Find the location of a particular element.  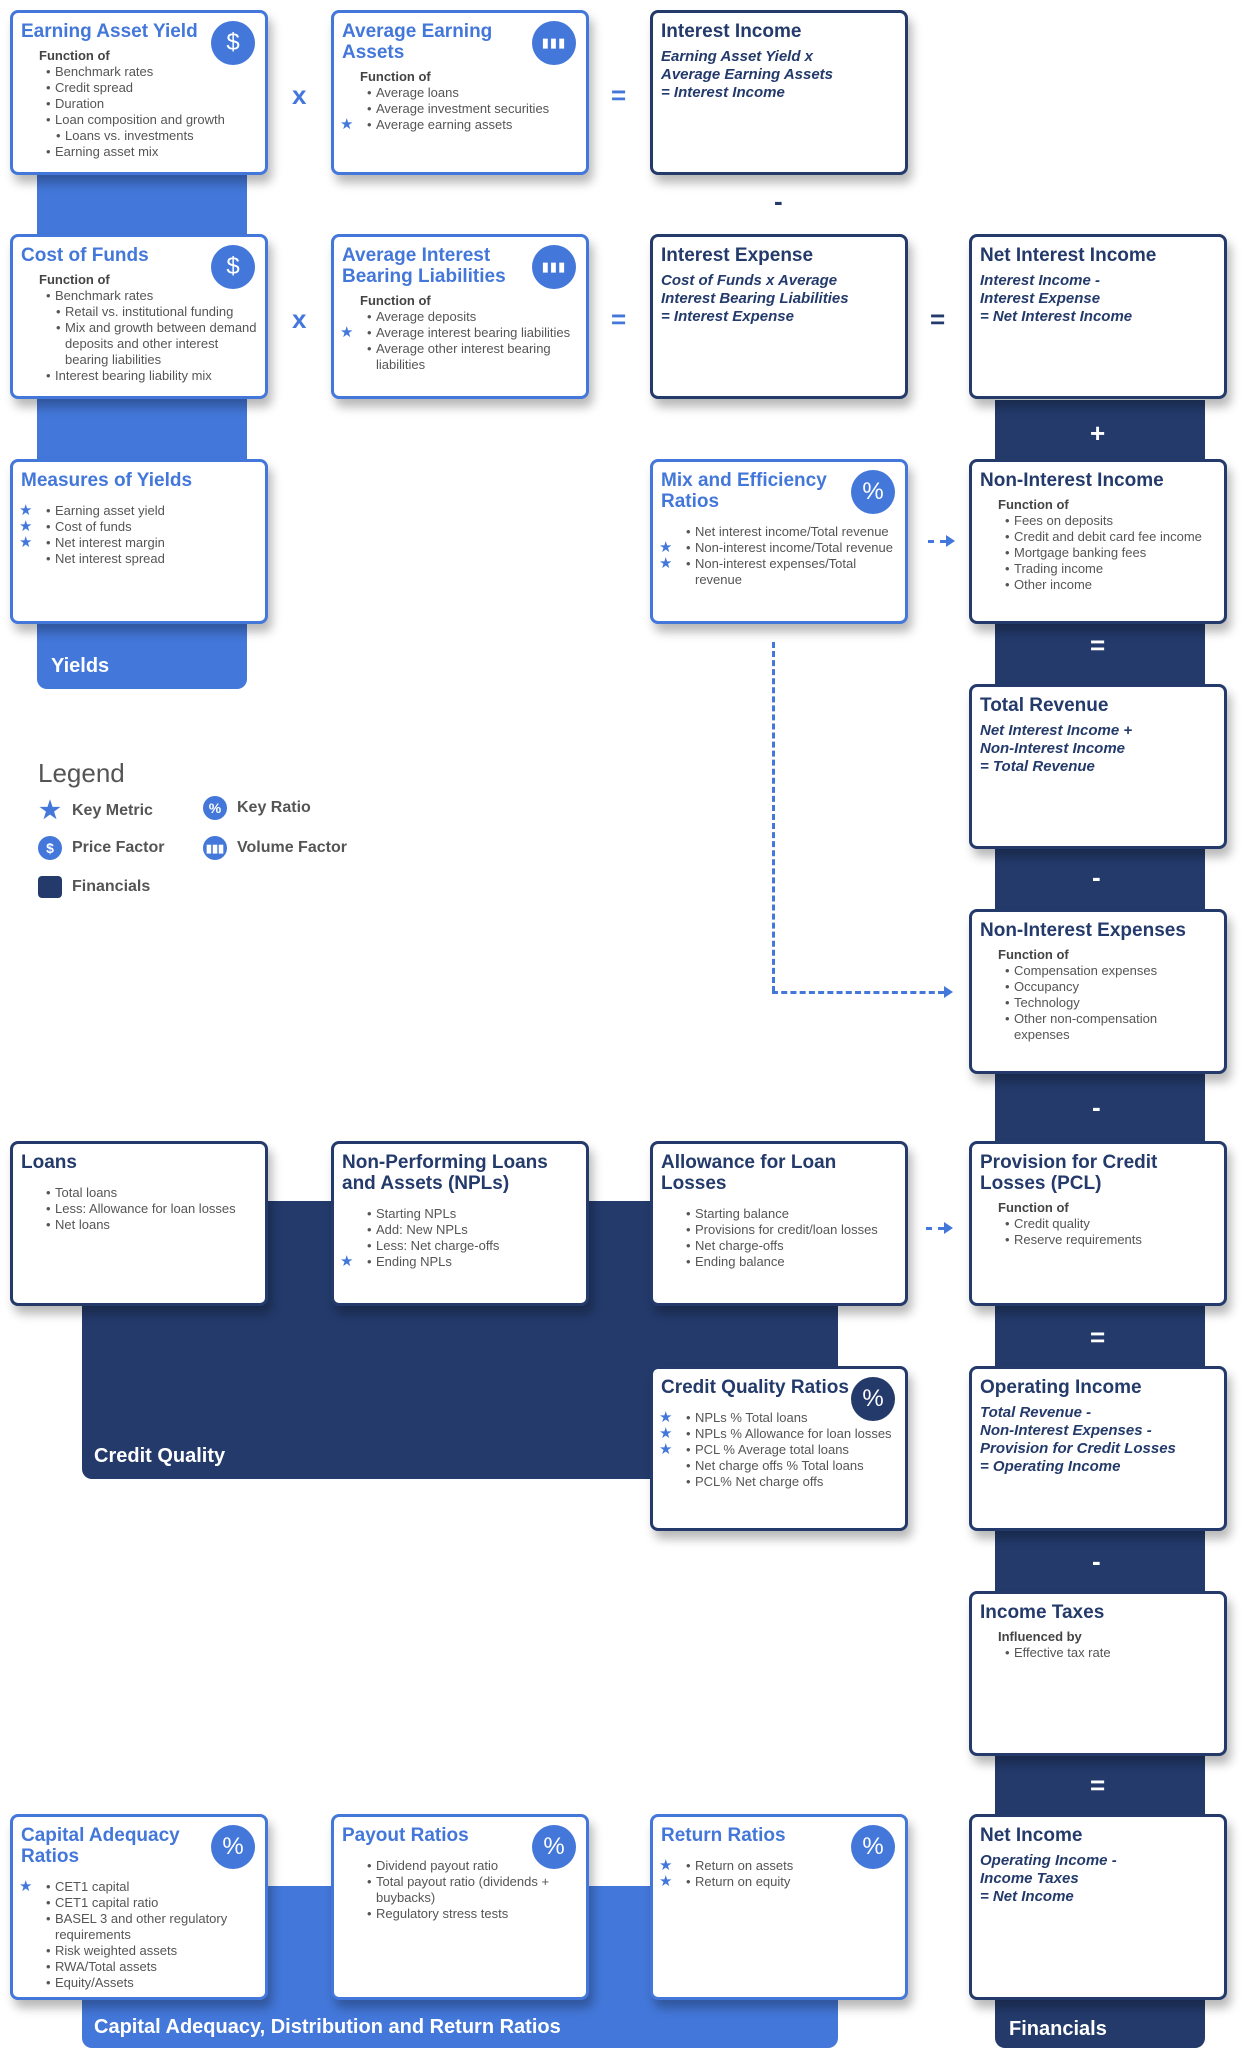

card-title: Average Interest Bearing Liabilities is located at coordinates (424, 266).